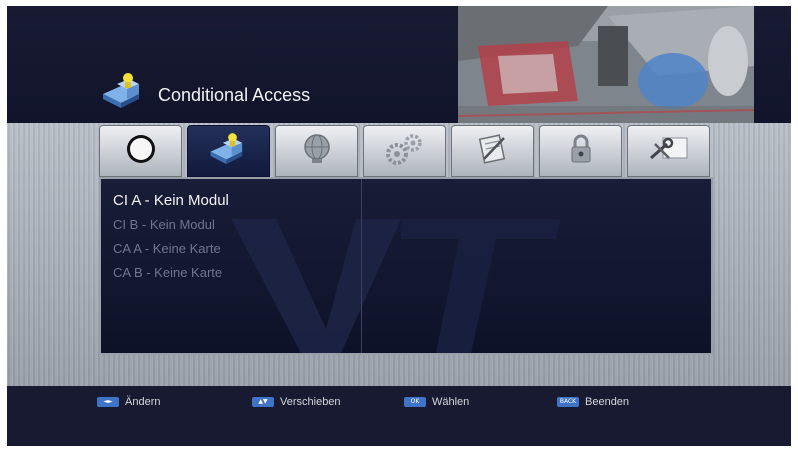 The image size is (798, 451). What do you see at coordinates (606, 64) in the screenshot?
I see `video-preview` at bounding box center [606, 64].